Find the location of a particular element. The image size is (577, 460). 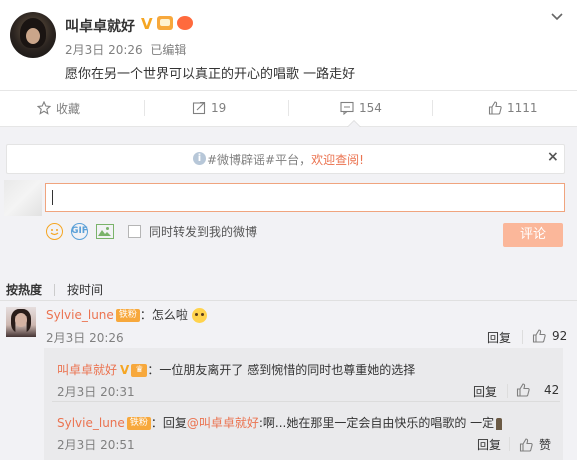

comment-like-button: 92 is located at coordinates (549, 336).